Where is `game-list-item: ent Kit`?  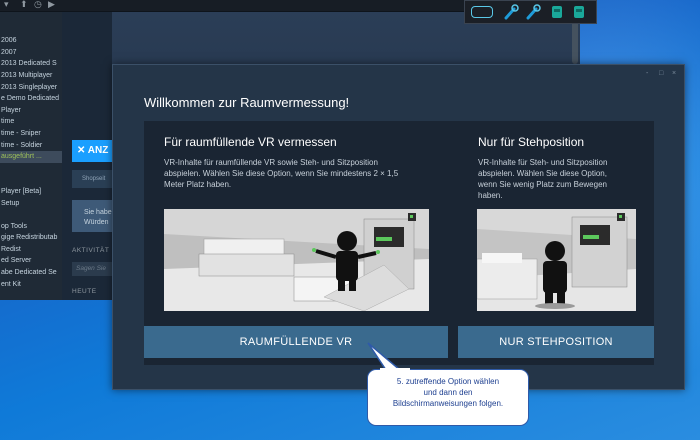
game-list-item: ent Kit is located at coordinates (31, 285).